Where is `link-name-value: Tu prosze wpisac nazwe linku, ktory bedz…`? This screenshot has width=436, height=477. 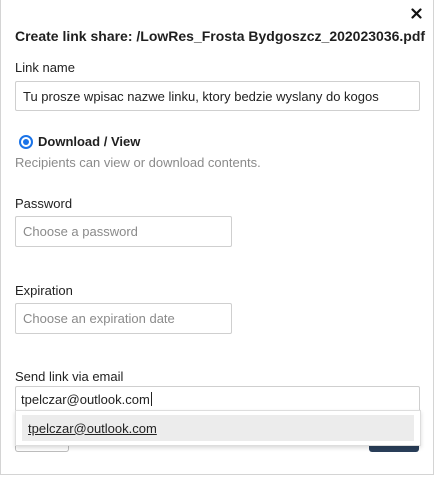
link-name-value: Tu prosze wpisac nazwe linku, ktory bedz… is located at coordinates (201, 96).